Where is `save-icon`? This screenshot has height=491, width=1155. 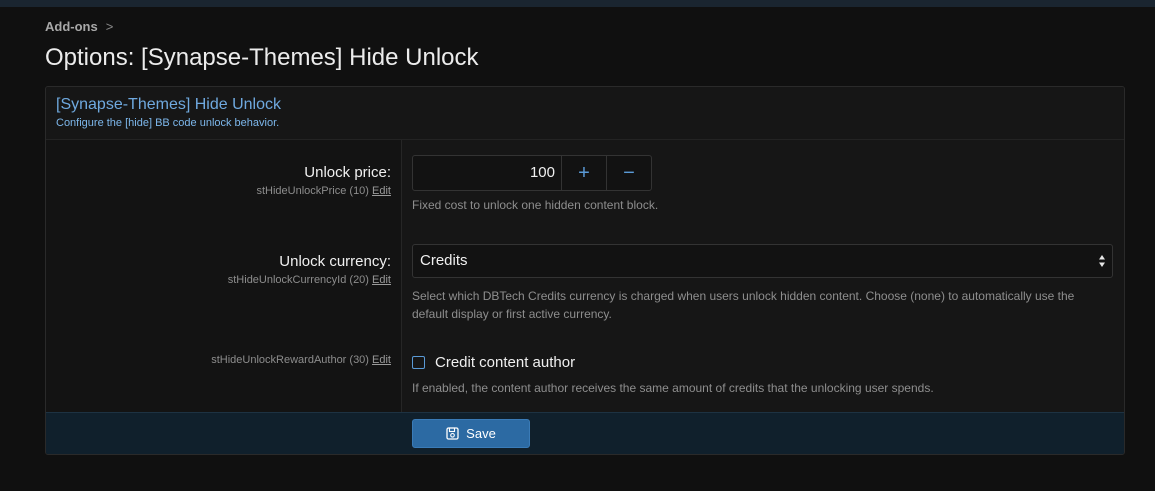
save-icon is located at coordinates (452, 433).